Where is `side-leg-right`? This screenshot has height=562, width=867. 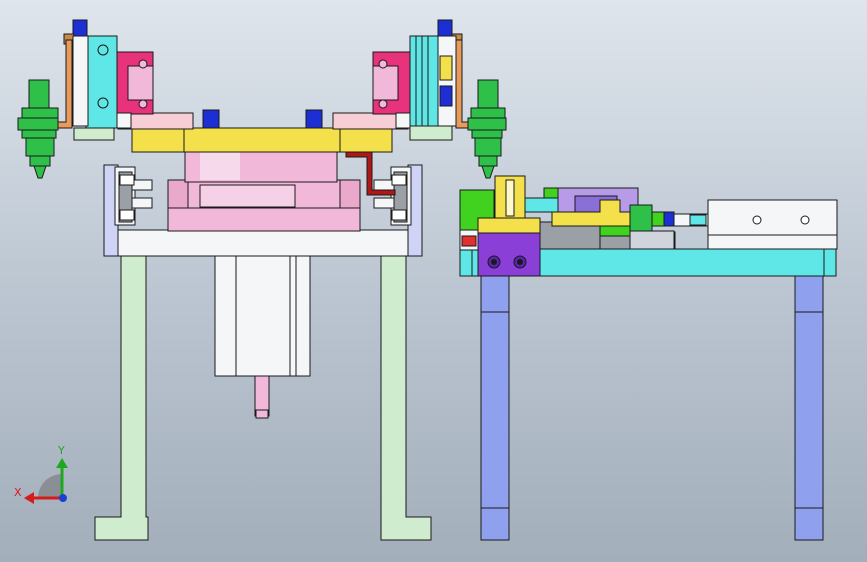 side-leg-right is located at coordinates (809, 408).